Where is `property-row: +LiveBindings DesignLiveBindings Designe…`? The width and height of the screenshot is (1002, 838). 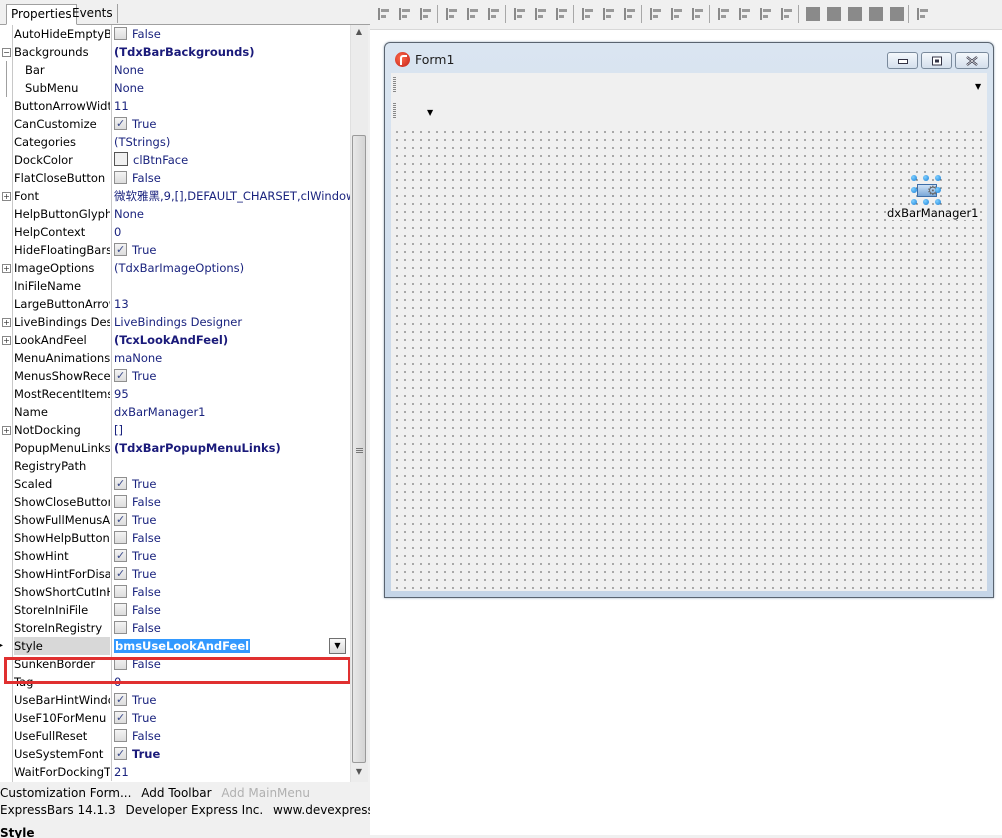
property-row: +LiveBindings DesignLiveBindings Designe… is located at coordinates (175, 322).